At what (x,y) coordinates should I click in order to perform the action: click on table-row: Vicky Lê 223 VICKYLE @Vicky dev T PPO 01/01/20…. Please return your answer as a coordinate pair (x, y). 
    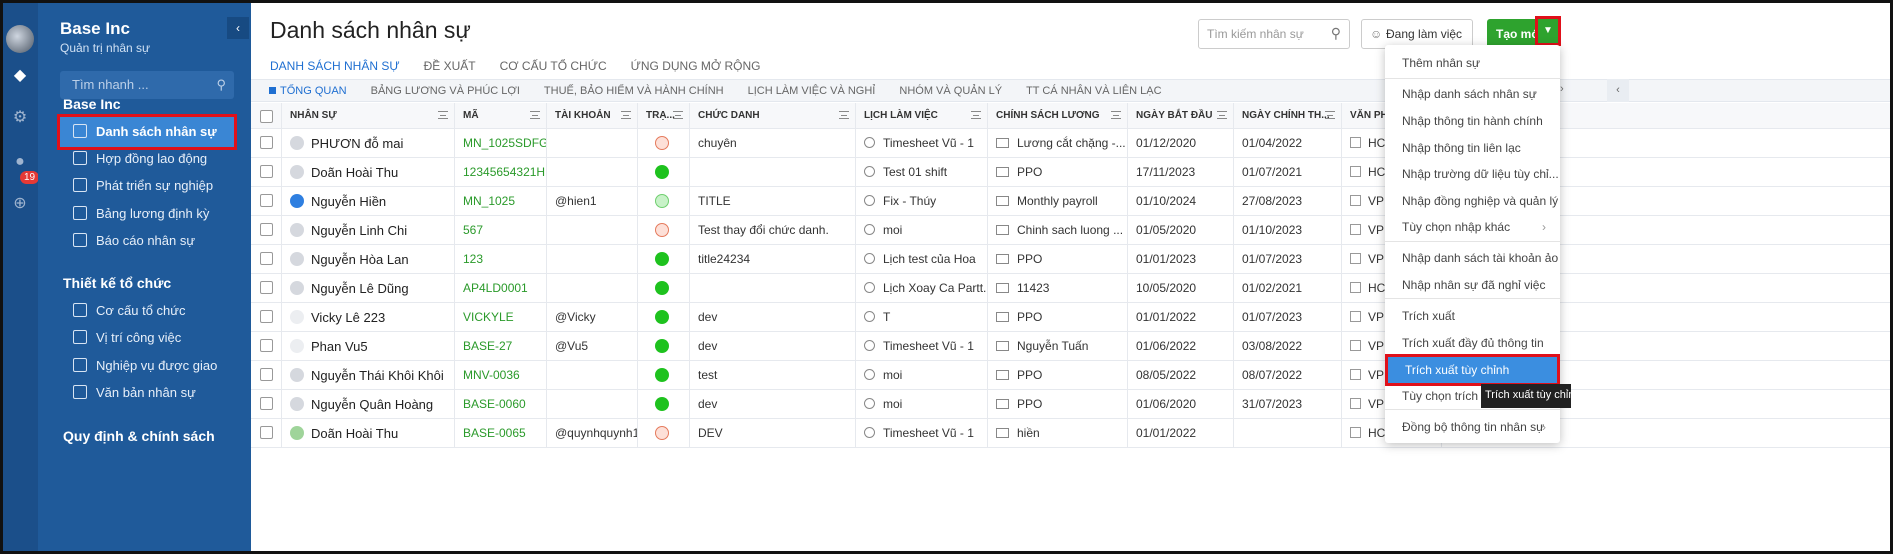
    Looking at the image, I should click on (1070, 317).